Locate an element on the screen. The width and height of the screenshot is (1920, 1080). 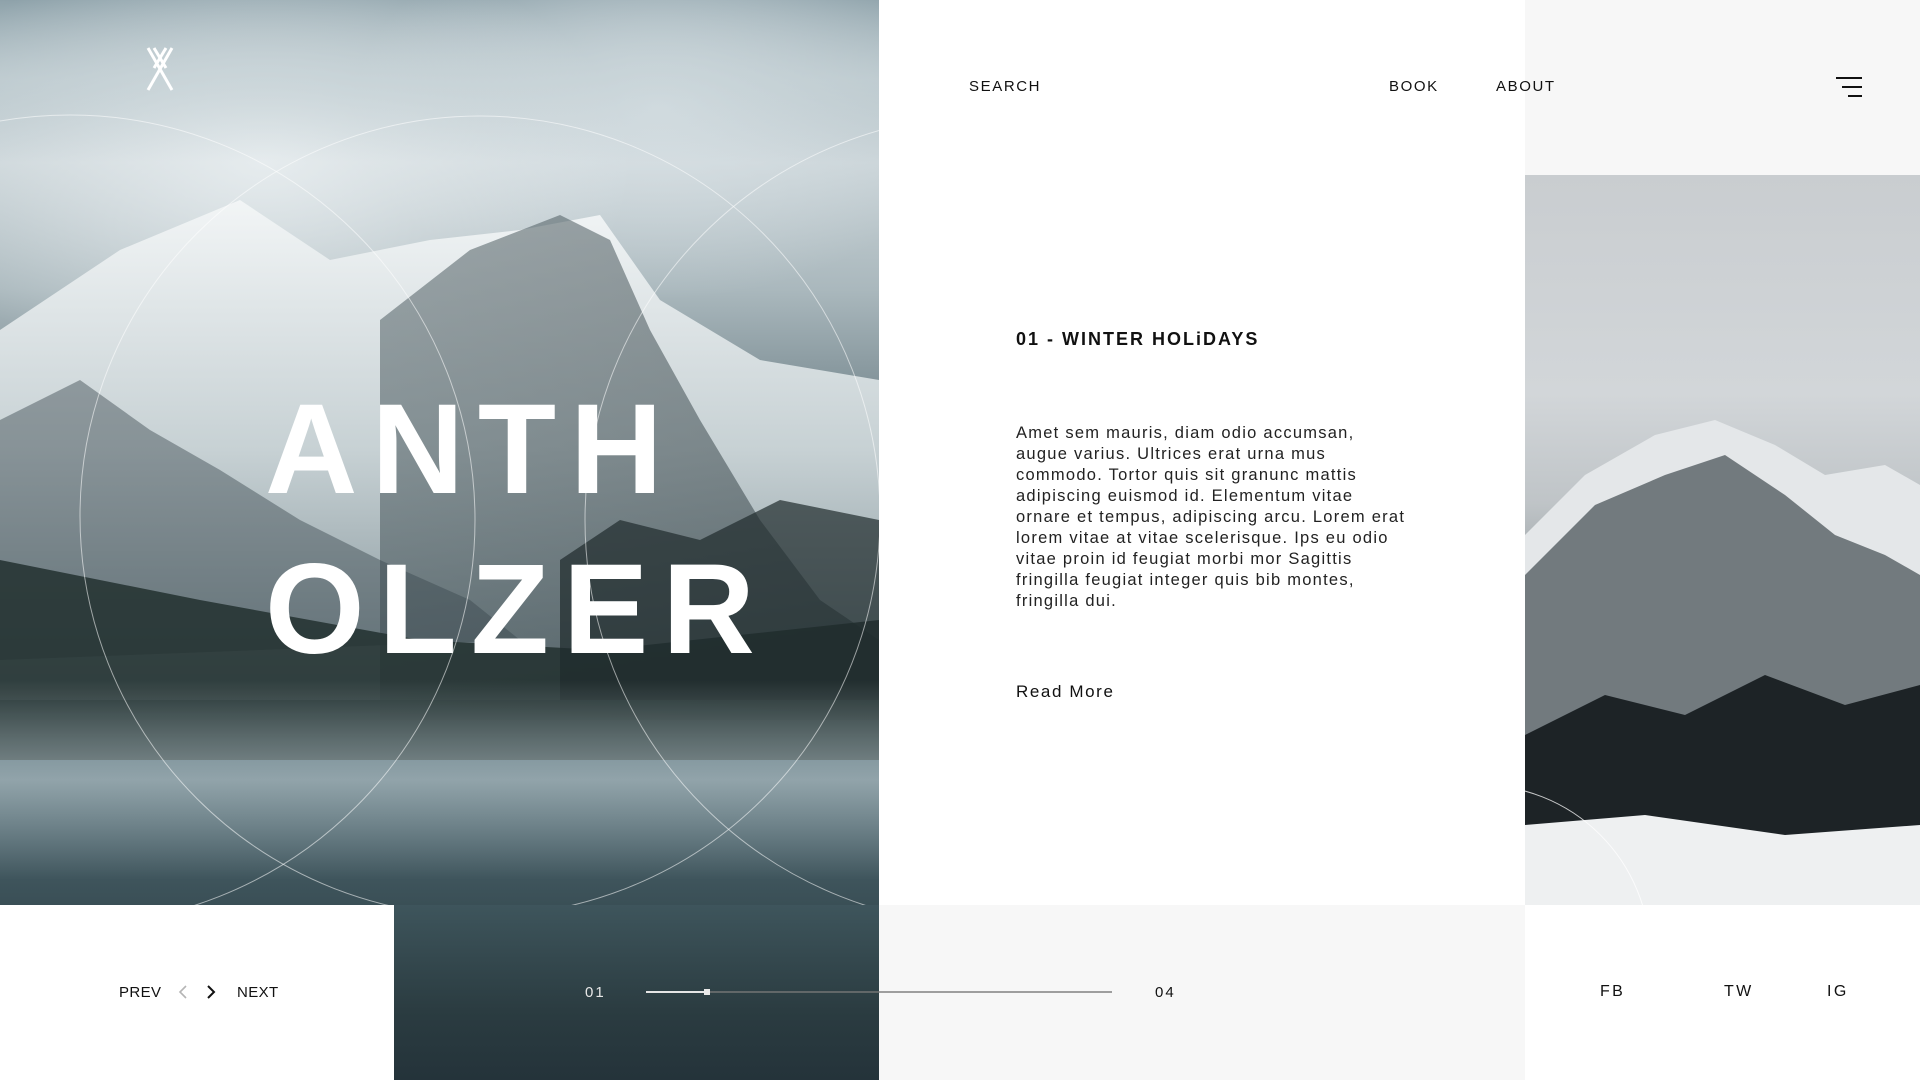
social-panel is located at coordinates (1722, 992).